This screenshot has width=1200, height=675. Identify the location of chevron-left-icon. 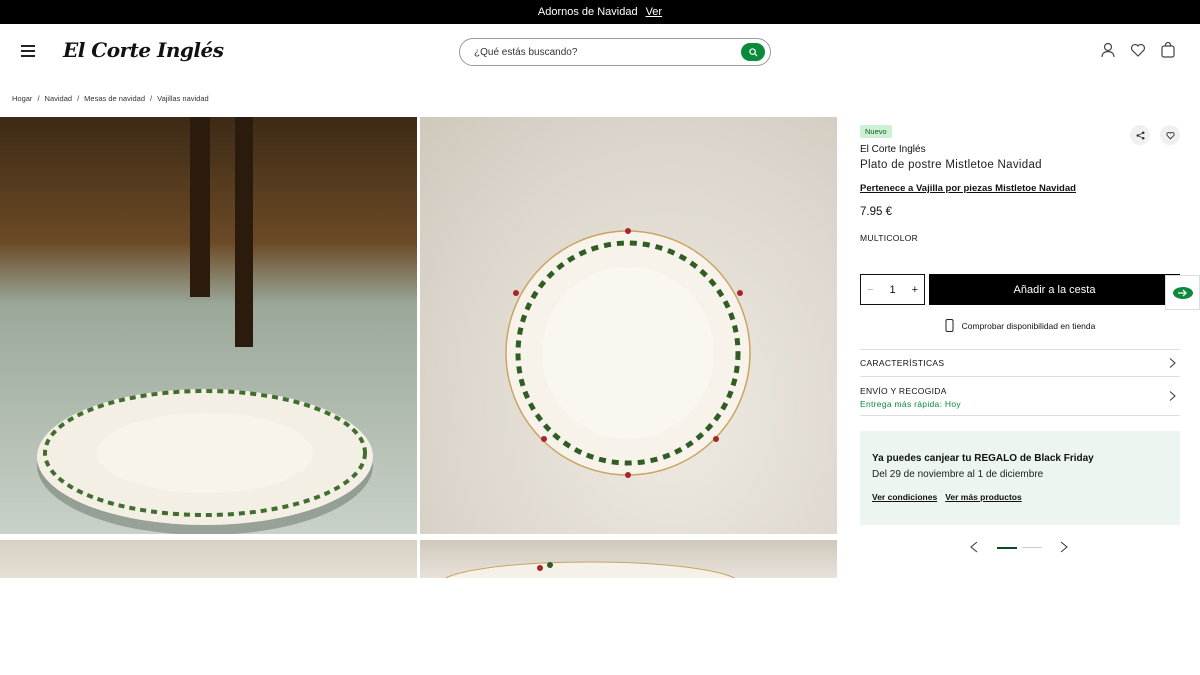
(974, 547).